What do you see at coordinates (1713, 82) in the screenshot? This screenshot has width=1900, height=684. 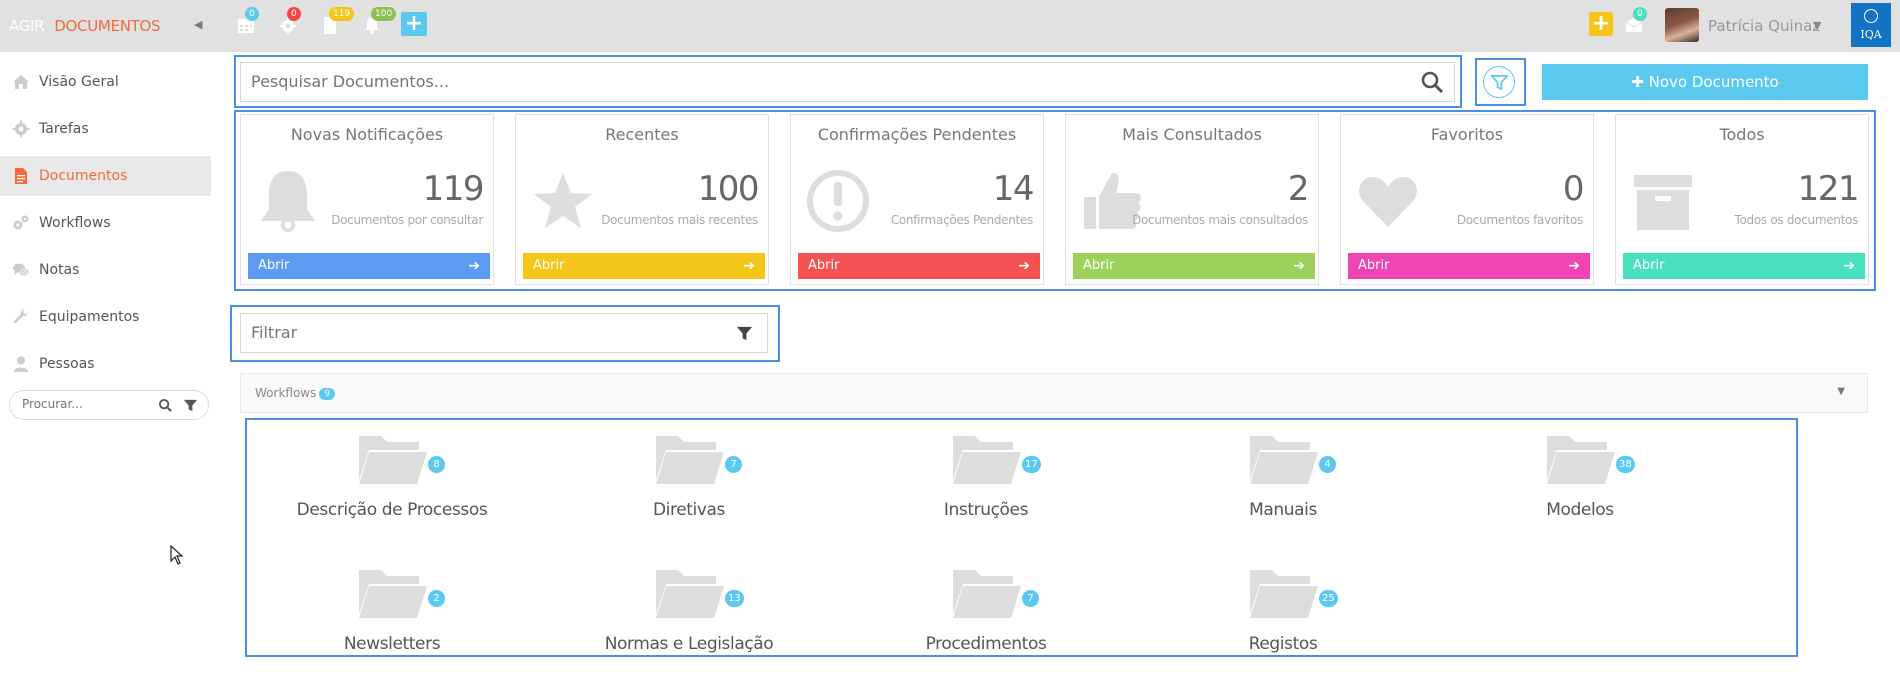 I see `new-document-label: Novo Documento` at bounding box center [1713, 82].